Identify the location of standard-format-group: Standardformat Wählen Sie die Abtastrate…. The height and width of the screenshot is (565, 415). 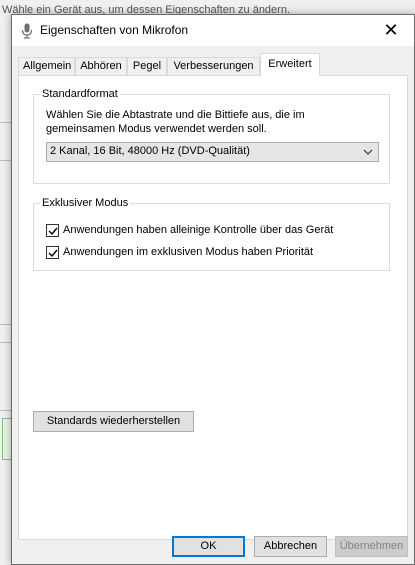
(211, 135).